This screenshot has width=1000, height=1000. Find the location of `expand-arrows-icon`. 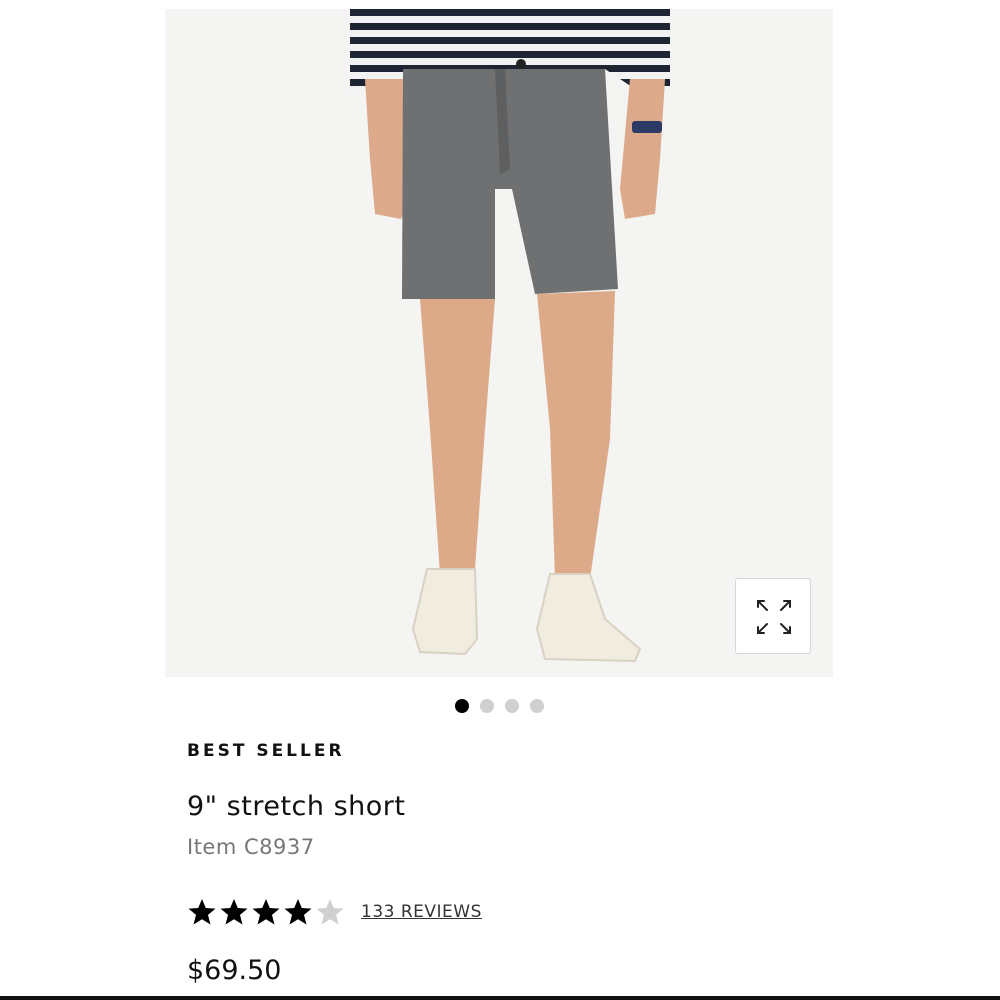

expand-arrows-icon is located at coordinates (774, 617).